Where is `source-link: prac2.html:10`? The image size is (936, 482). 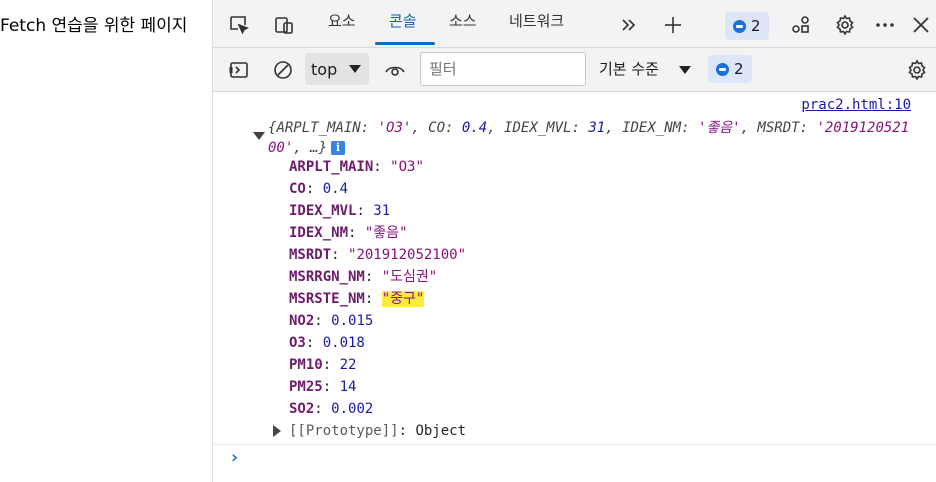 source-link: prac2.html:10 is located at coordinates (856, 105).